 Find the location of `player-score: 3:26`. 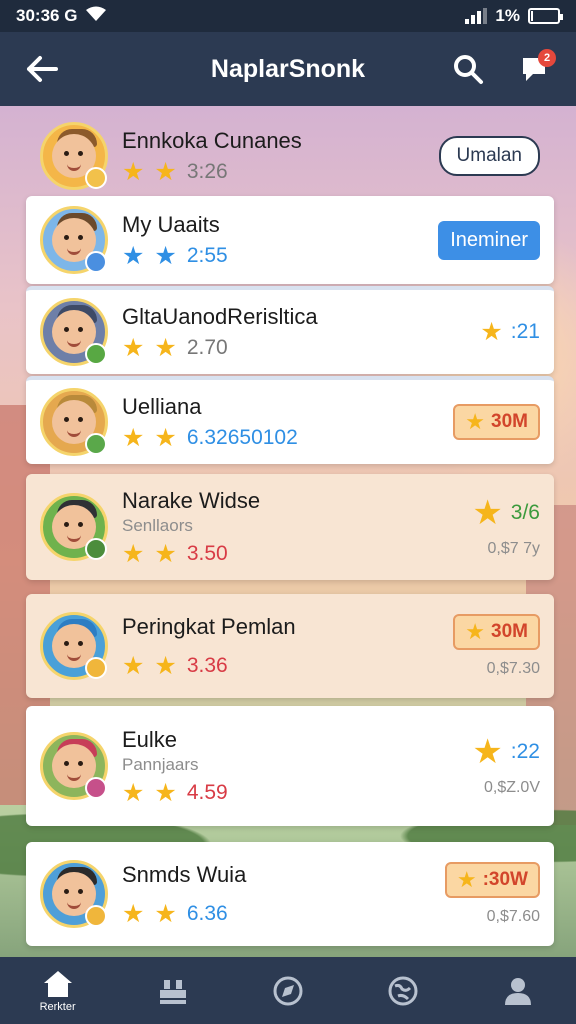

player-score: 3:26 is located at coordinates (207, 171).